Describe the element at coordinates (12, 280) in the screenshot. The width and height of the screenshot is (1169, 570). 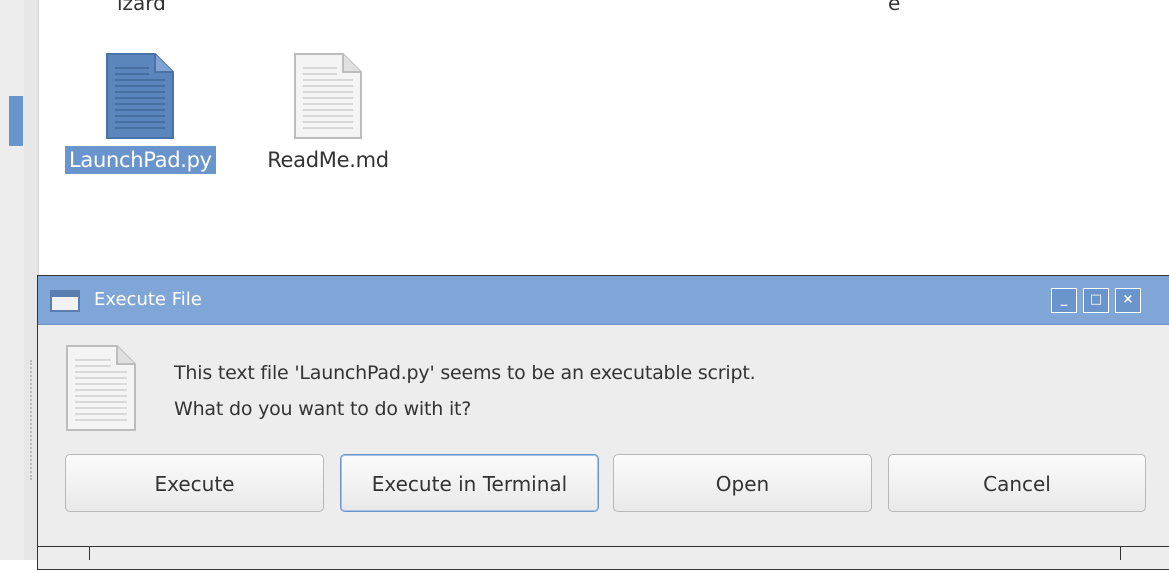
I see `side-panel-strip` at that location.